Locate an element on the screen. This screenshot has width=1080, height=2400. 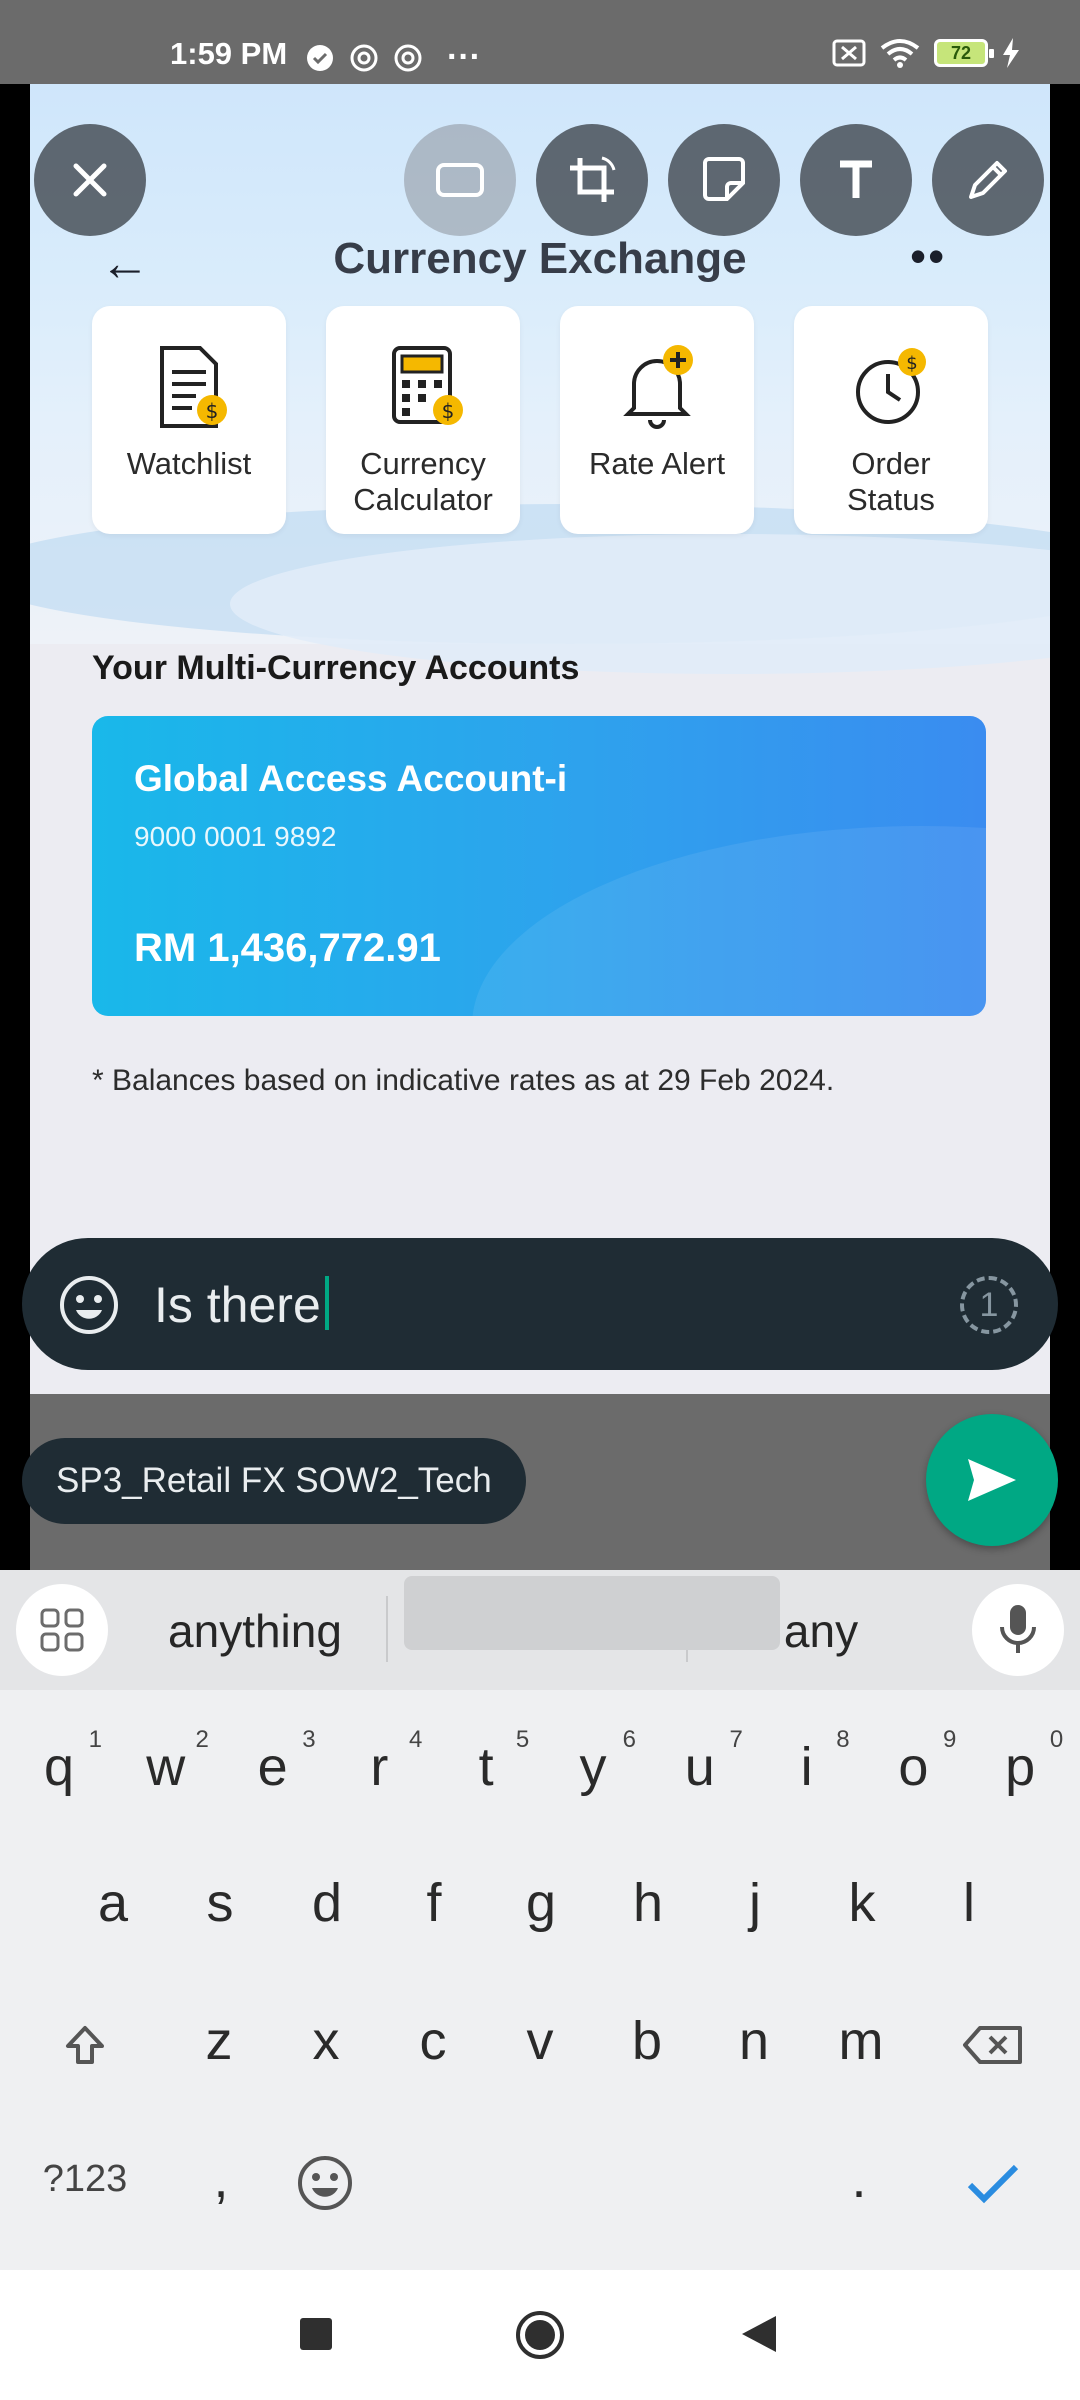
hd-quality-button is located at coordinates (460, 180).